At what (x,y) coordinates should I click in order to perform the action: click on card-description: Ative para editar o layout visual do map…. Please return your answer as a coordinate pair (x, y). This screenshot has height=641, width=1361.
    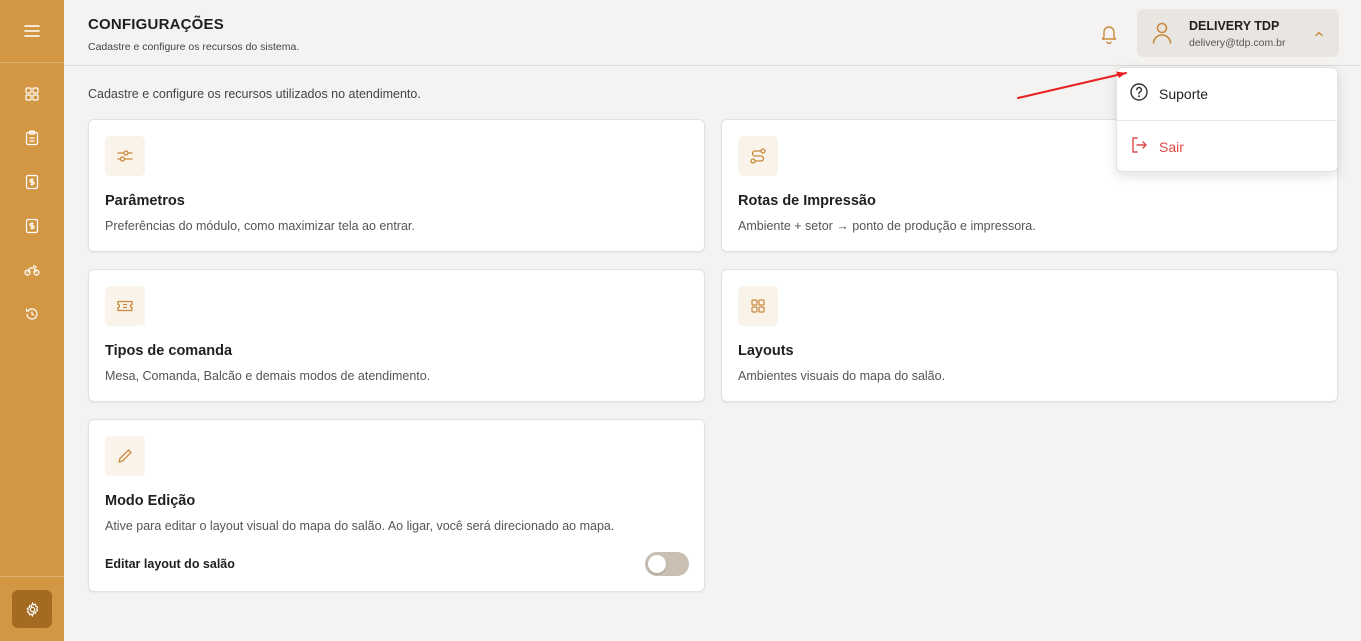
    Looking at the image, I should click on (360, 526).